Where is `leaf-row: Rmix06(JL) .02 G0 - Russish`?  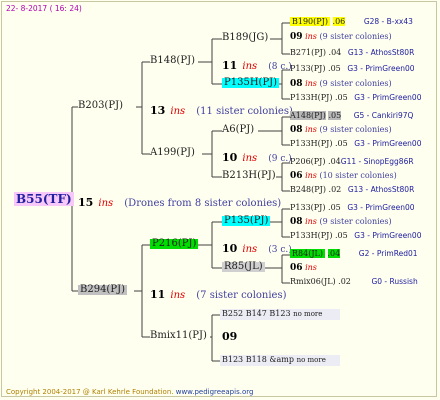 leaf-row: Rmix06(JL) .02 G0 - Russish is located at coordinates (354, 282).